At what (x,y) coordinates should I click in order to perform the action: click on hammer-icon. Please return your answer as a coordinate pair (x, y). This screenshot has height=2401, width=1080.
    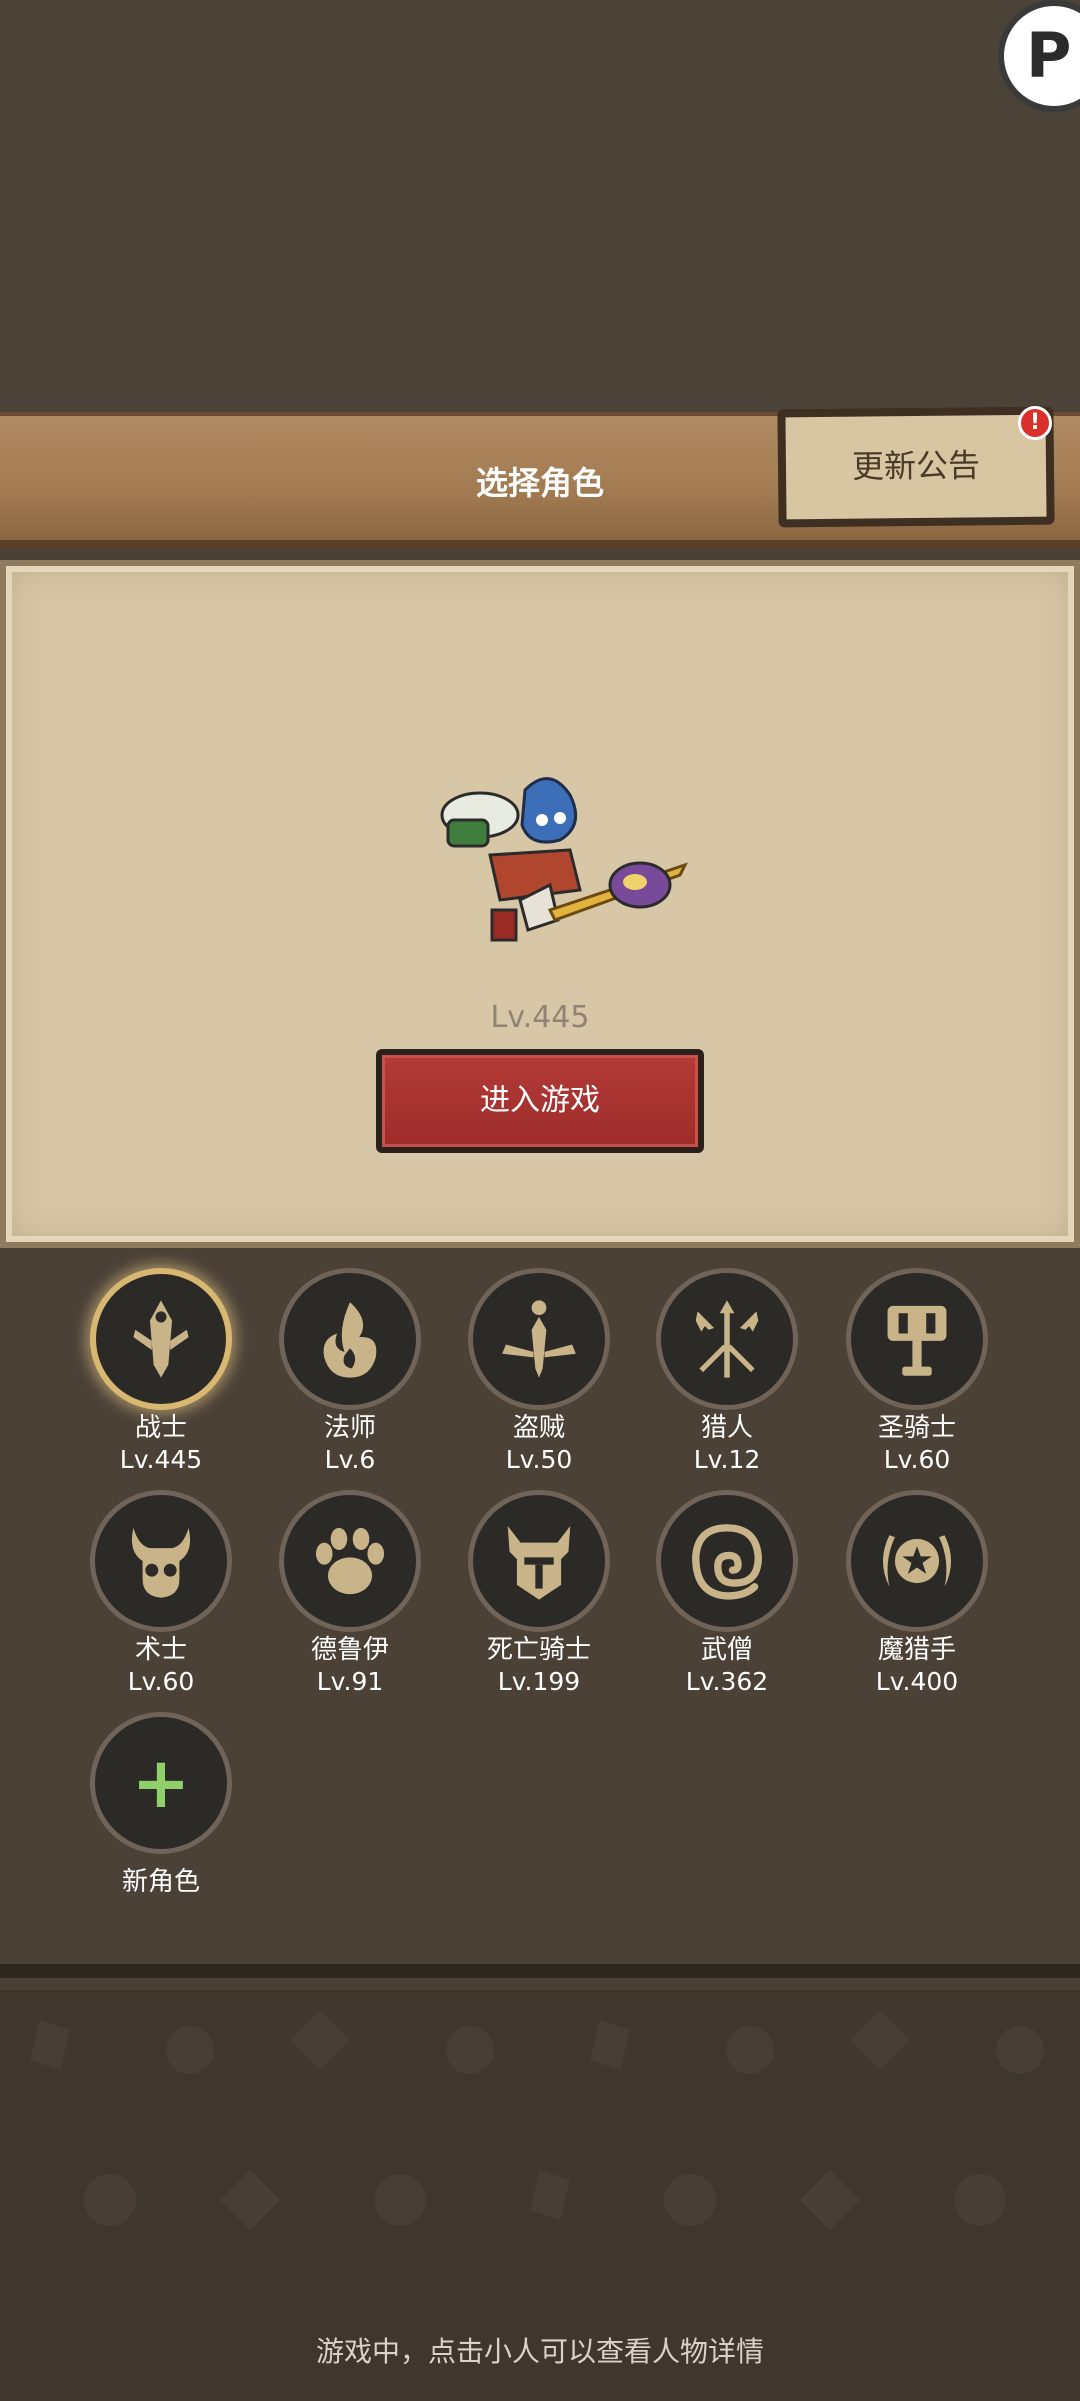
    Looking at the image, I should click on (917, 1339).